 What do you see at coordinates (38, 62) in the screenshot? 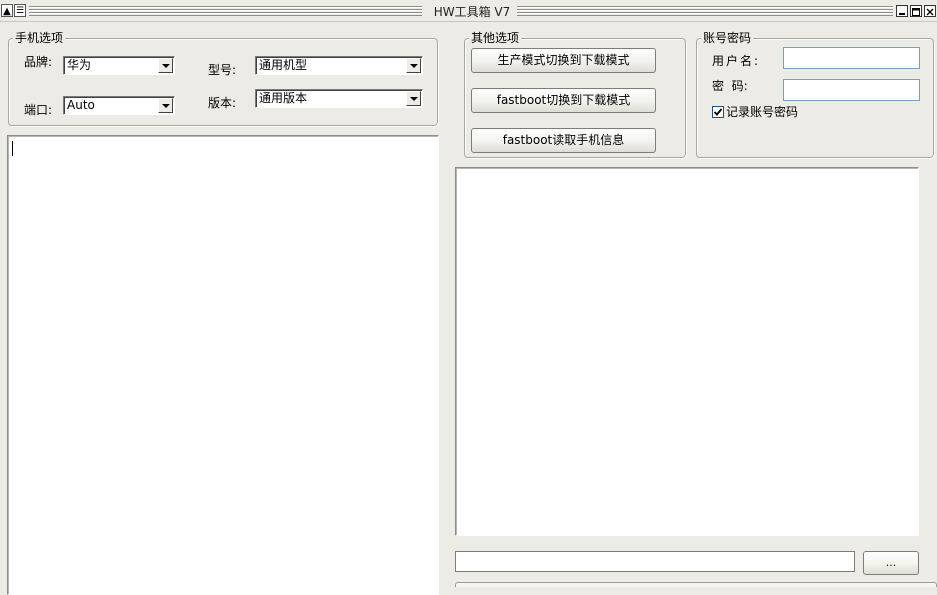
I see `brand-label: 品牌:` at bounding box center [38, 62].